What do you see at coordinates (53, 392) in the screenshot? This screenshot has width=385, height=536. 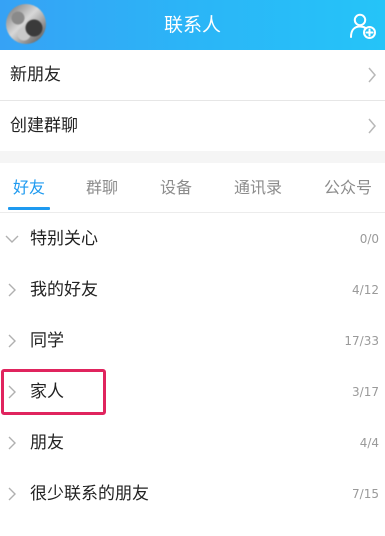 I see `highlight-box` at bounding box center [53, 392].